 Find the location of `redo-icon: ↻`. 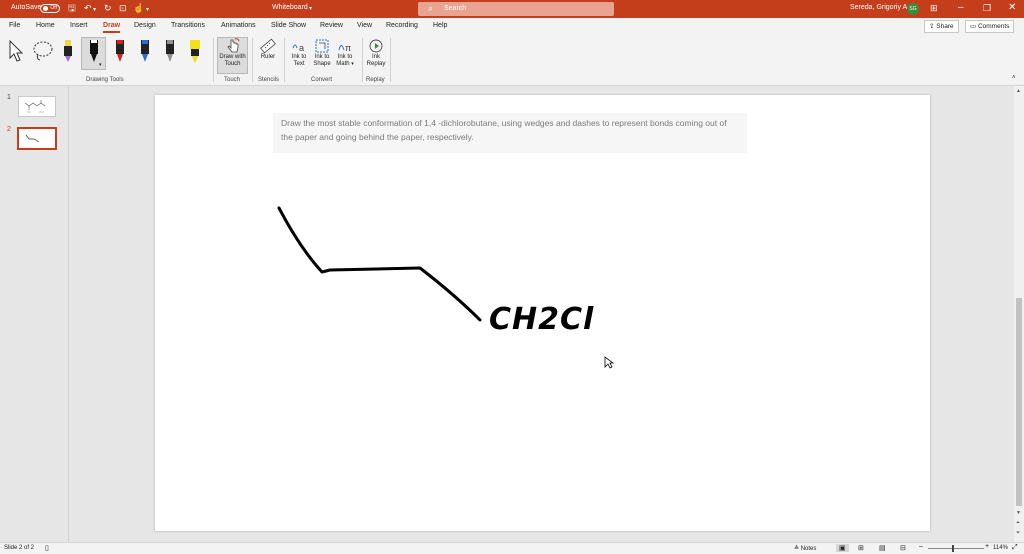

redo-icon: ↻ is located at coordinates (108, 8).